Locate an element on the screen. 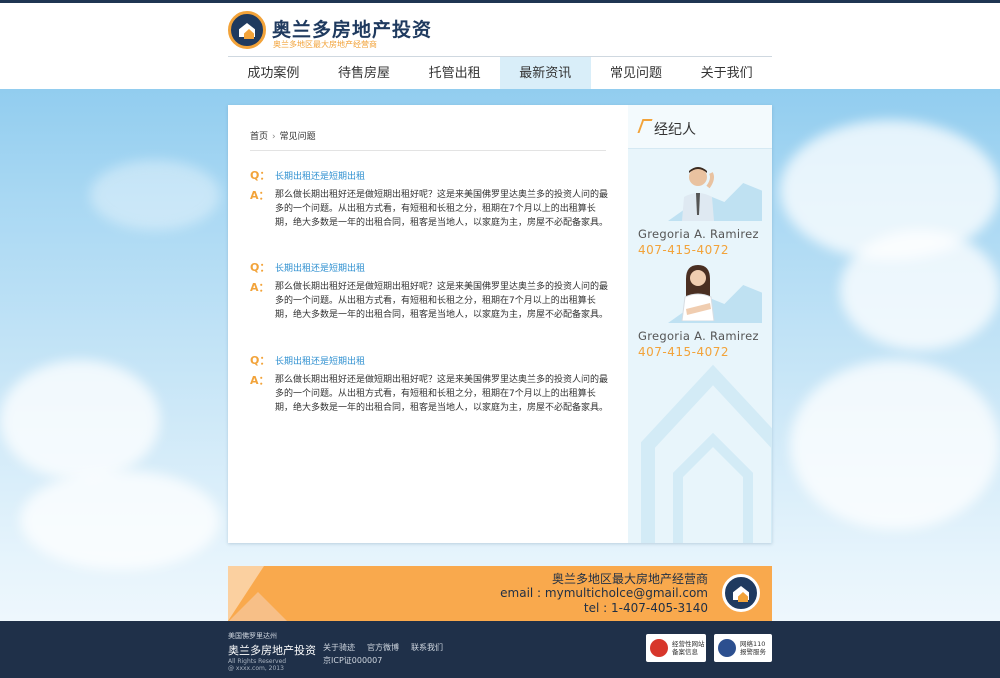 The height and width of the screenshot is (678, 1000). badge-text: 网络110 is located at coordinates (753, 644).